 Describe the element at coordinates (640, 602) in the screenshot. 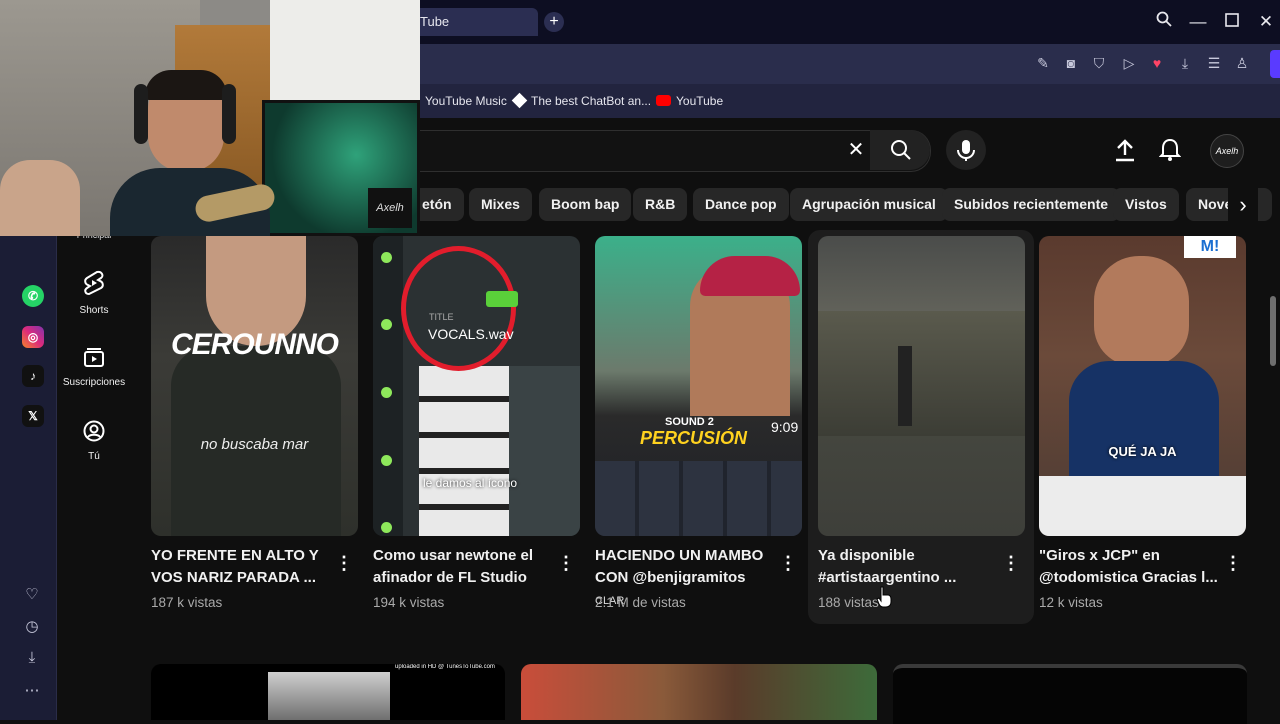

I see `video-views: 2.1 M de vistas` at that location.